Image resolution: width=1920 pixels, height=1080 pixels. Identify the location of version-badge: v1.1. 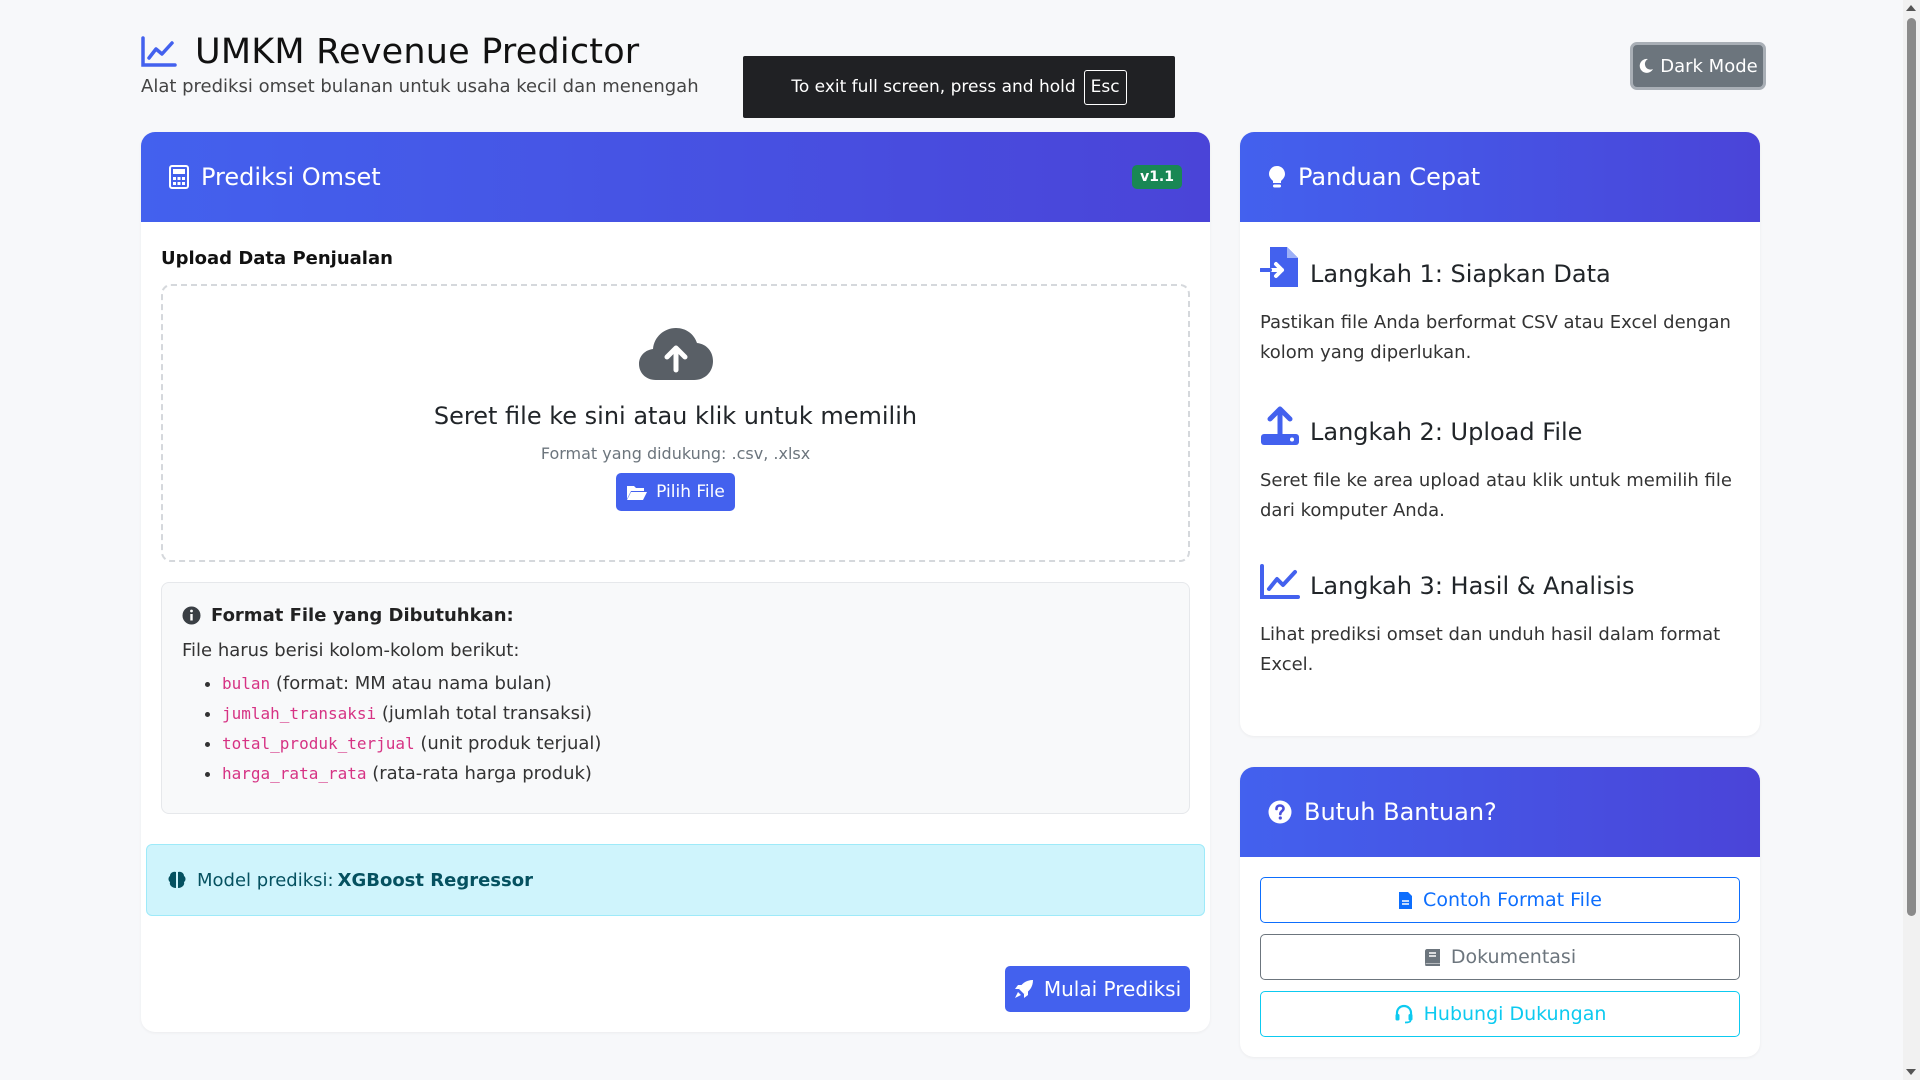
(1157, 177).